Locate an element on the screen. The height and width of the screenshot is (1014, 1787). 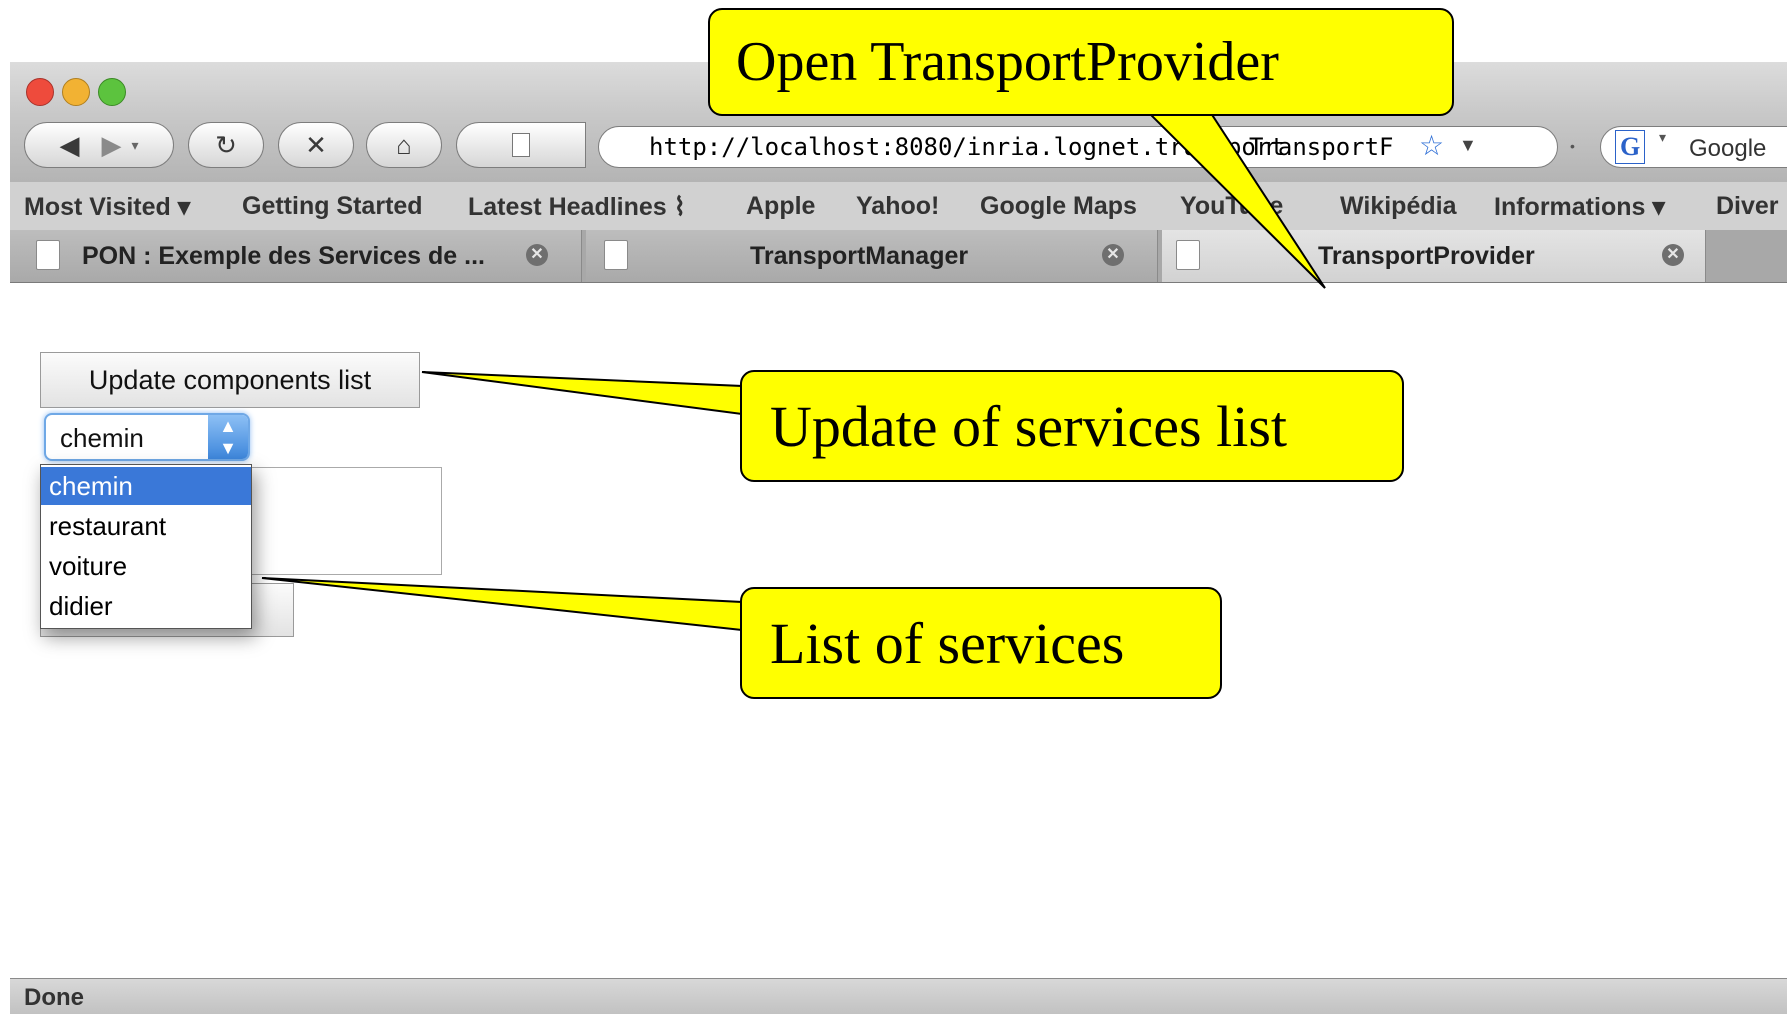
callout-pointer-open is located at coordinates (1231, 196).